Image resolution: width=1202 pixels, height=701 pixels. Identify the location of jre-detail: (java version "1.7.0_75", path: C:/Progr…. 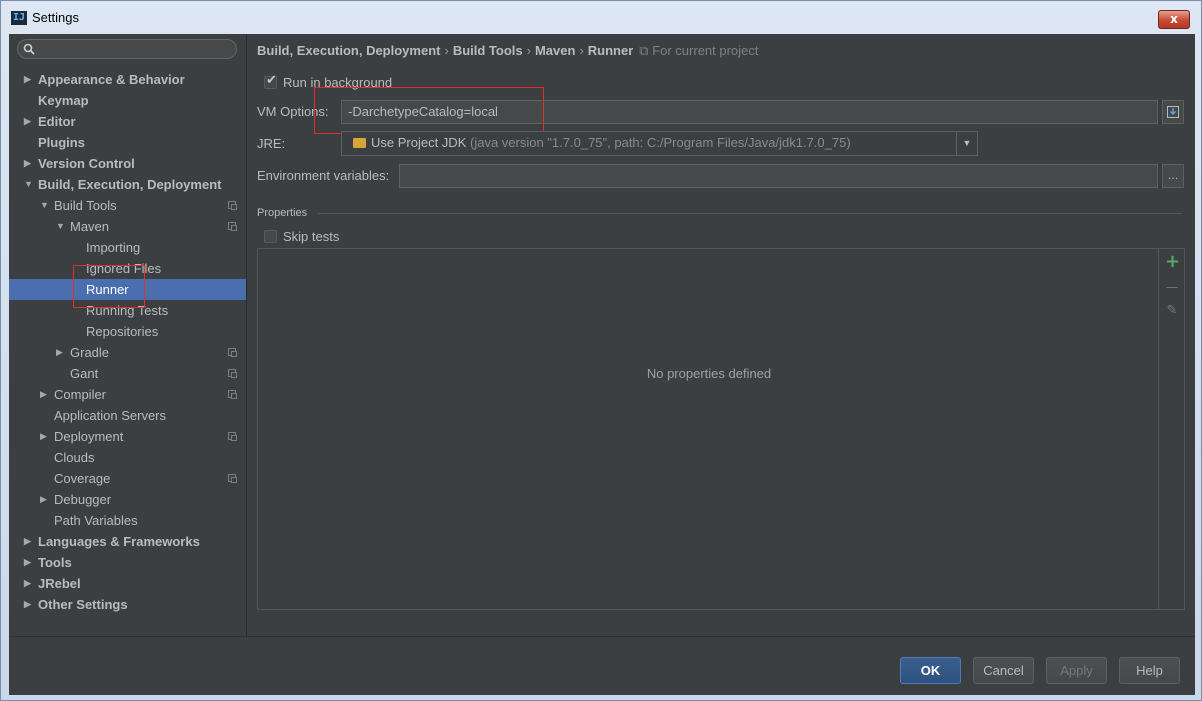
(660, 142).